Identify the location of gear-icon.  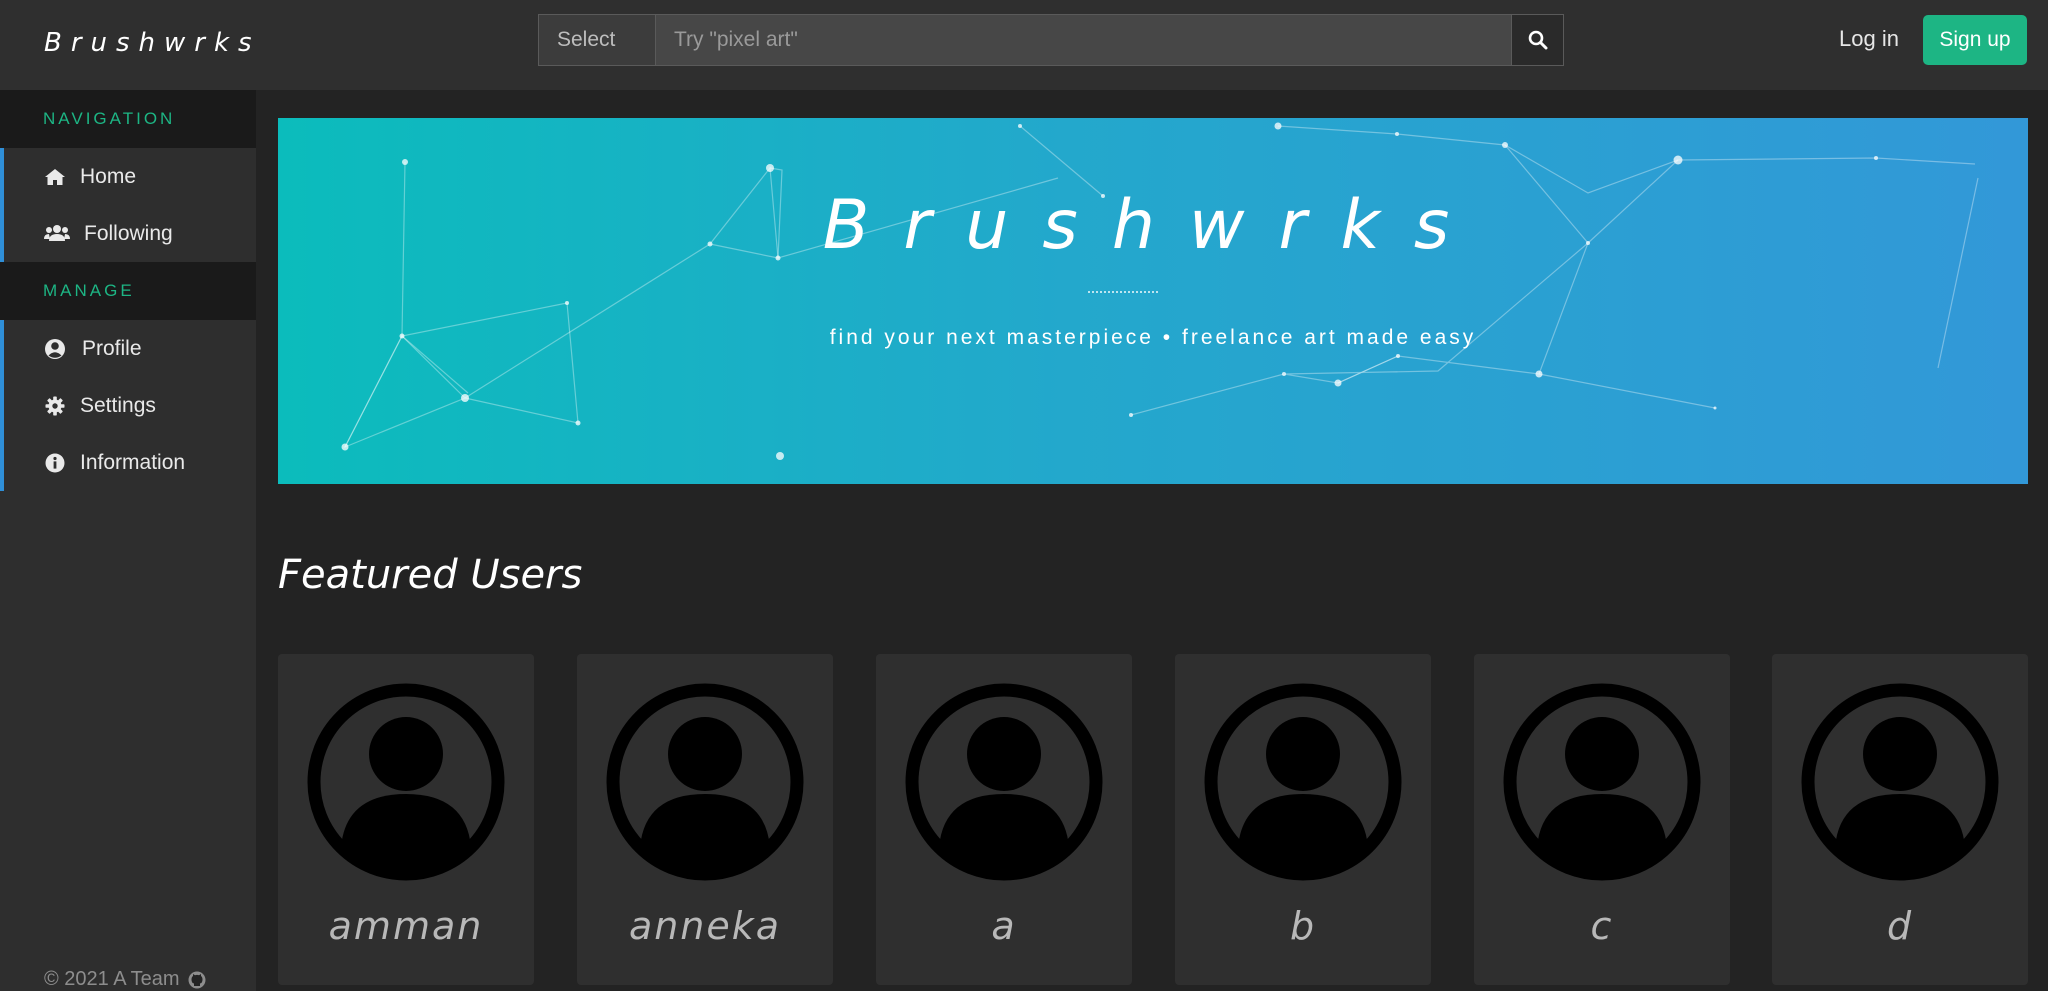
(55, 406).